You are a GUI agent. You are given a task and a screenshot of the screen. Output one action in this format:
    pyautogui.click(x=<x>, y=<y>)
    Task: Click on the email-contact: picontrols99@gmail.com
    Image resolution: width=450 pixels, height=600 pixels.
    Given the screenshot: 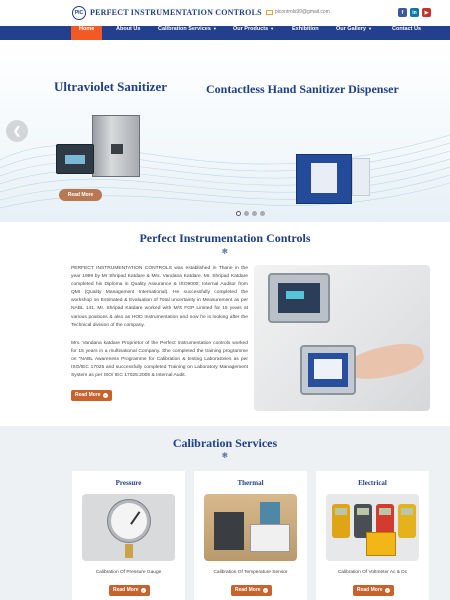 What is the action you would take?
    pyautogui.click(x=298, y=12)
    